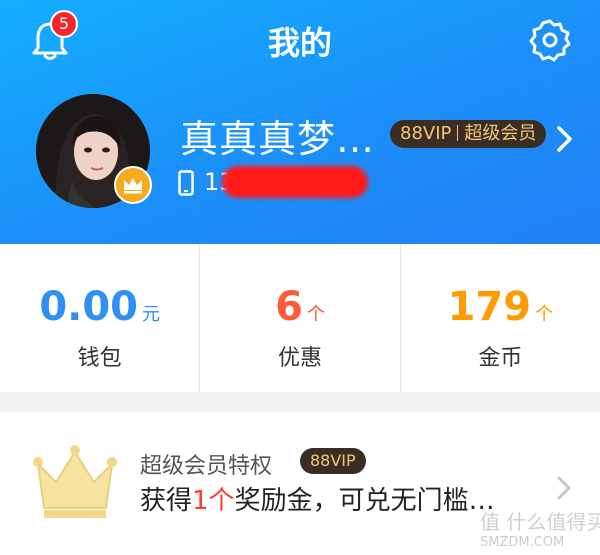 This screenshot has width=600, height=555. I want to click on desc-highlight: 1个, so click(213, 501).